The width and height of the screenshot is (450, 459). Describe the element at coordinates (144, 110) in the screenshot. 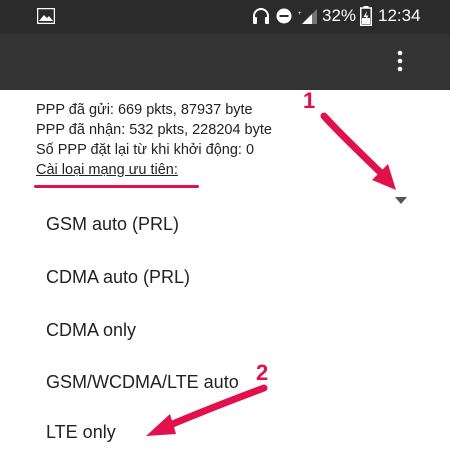

I see `ppp-sent-text: PPP đã gửi: 669 pkts, 87937 byte` at that location.